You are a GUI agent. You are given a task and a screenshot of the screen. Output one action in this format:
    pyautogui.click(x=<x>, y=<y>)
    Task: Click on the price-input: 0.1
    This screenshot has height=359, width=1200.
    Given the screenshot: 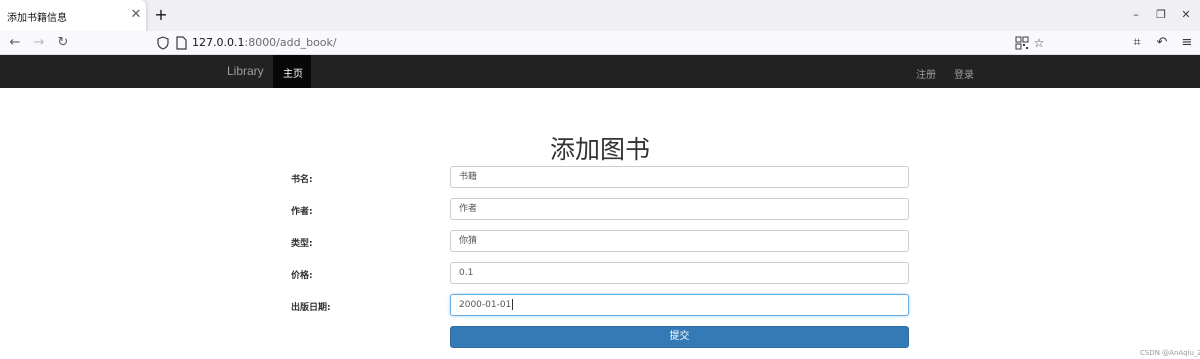 What is the action you would take?
    pyautogui.click(x=679, y=273)
    